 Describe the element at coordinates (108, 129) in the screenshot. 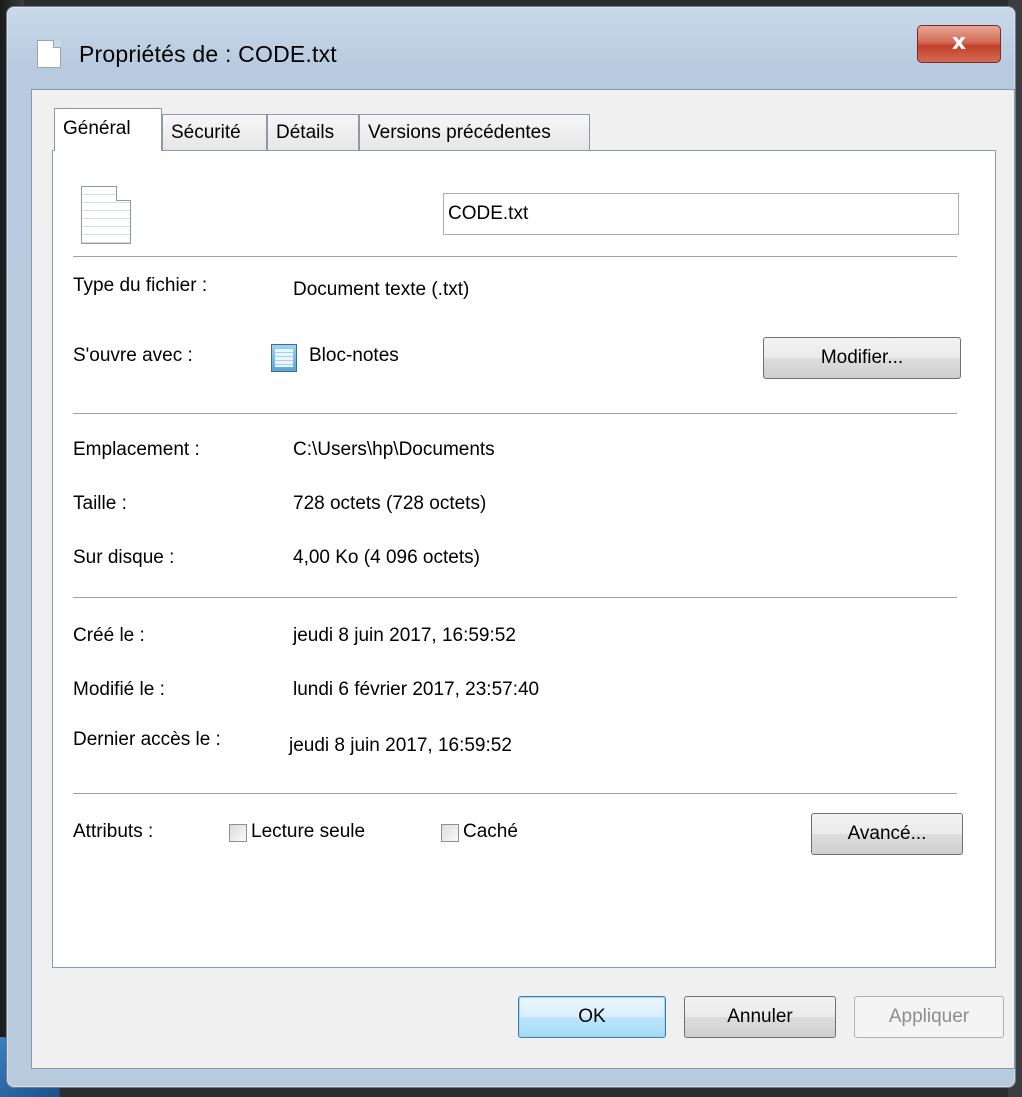

I see `tab-general: Général` at that location.